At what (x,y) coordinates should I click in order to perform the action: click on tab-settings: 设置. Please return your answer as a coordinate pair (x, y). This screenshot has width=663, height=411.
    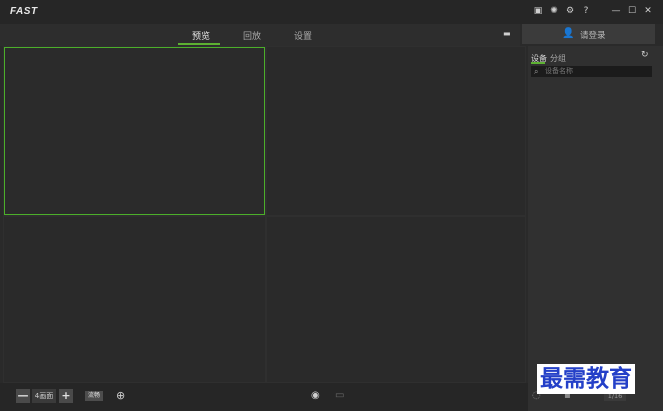
    Looking at the image, I should click on (303, 35).